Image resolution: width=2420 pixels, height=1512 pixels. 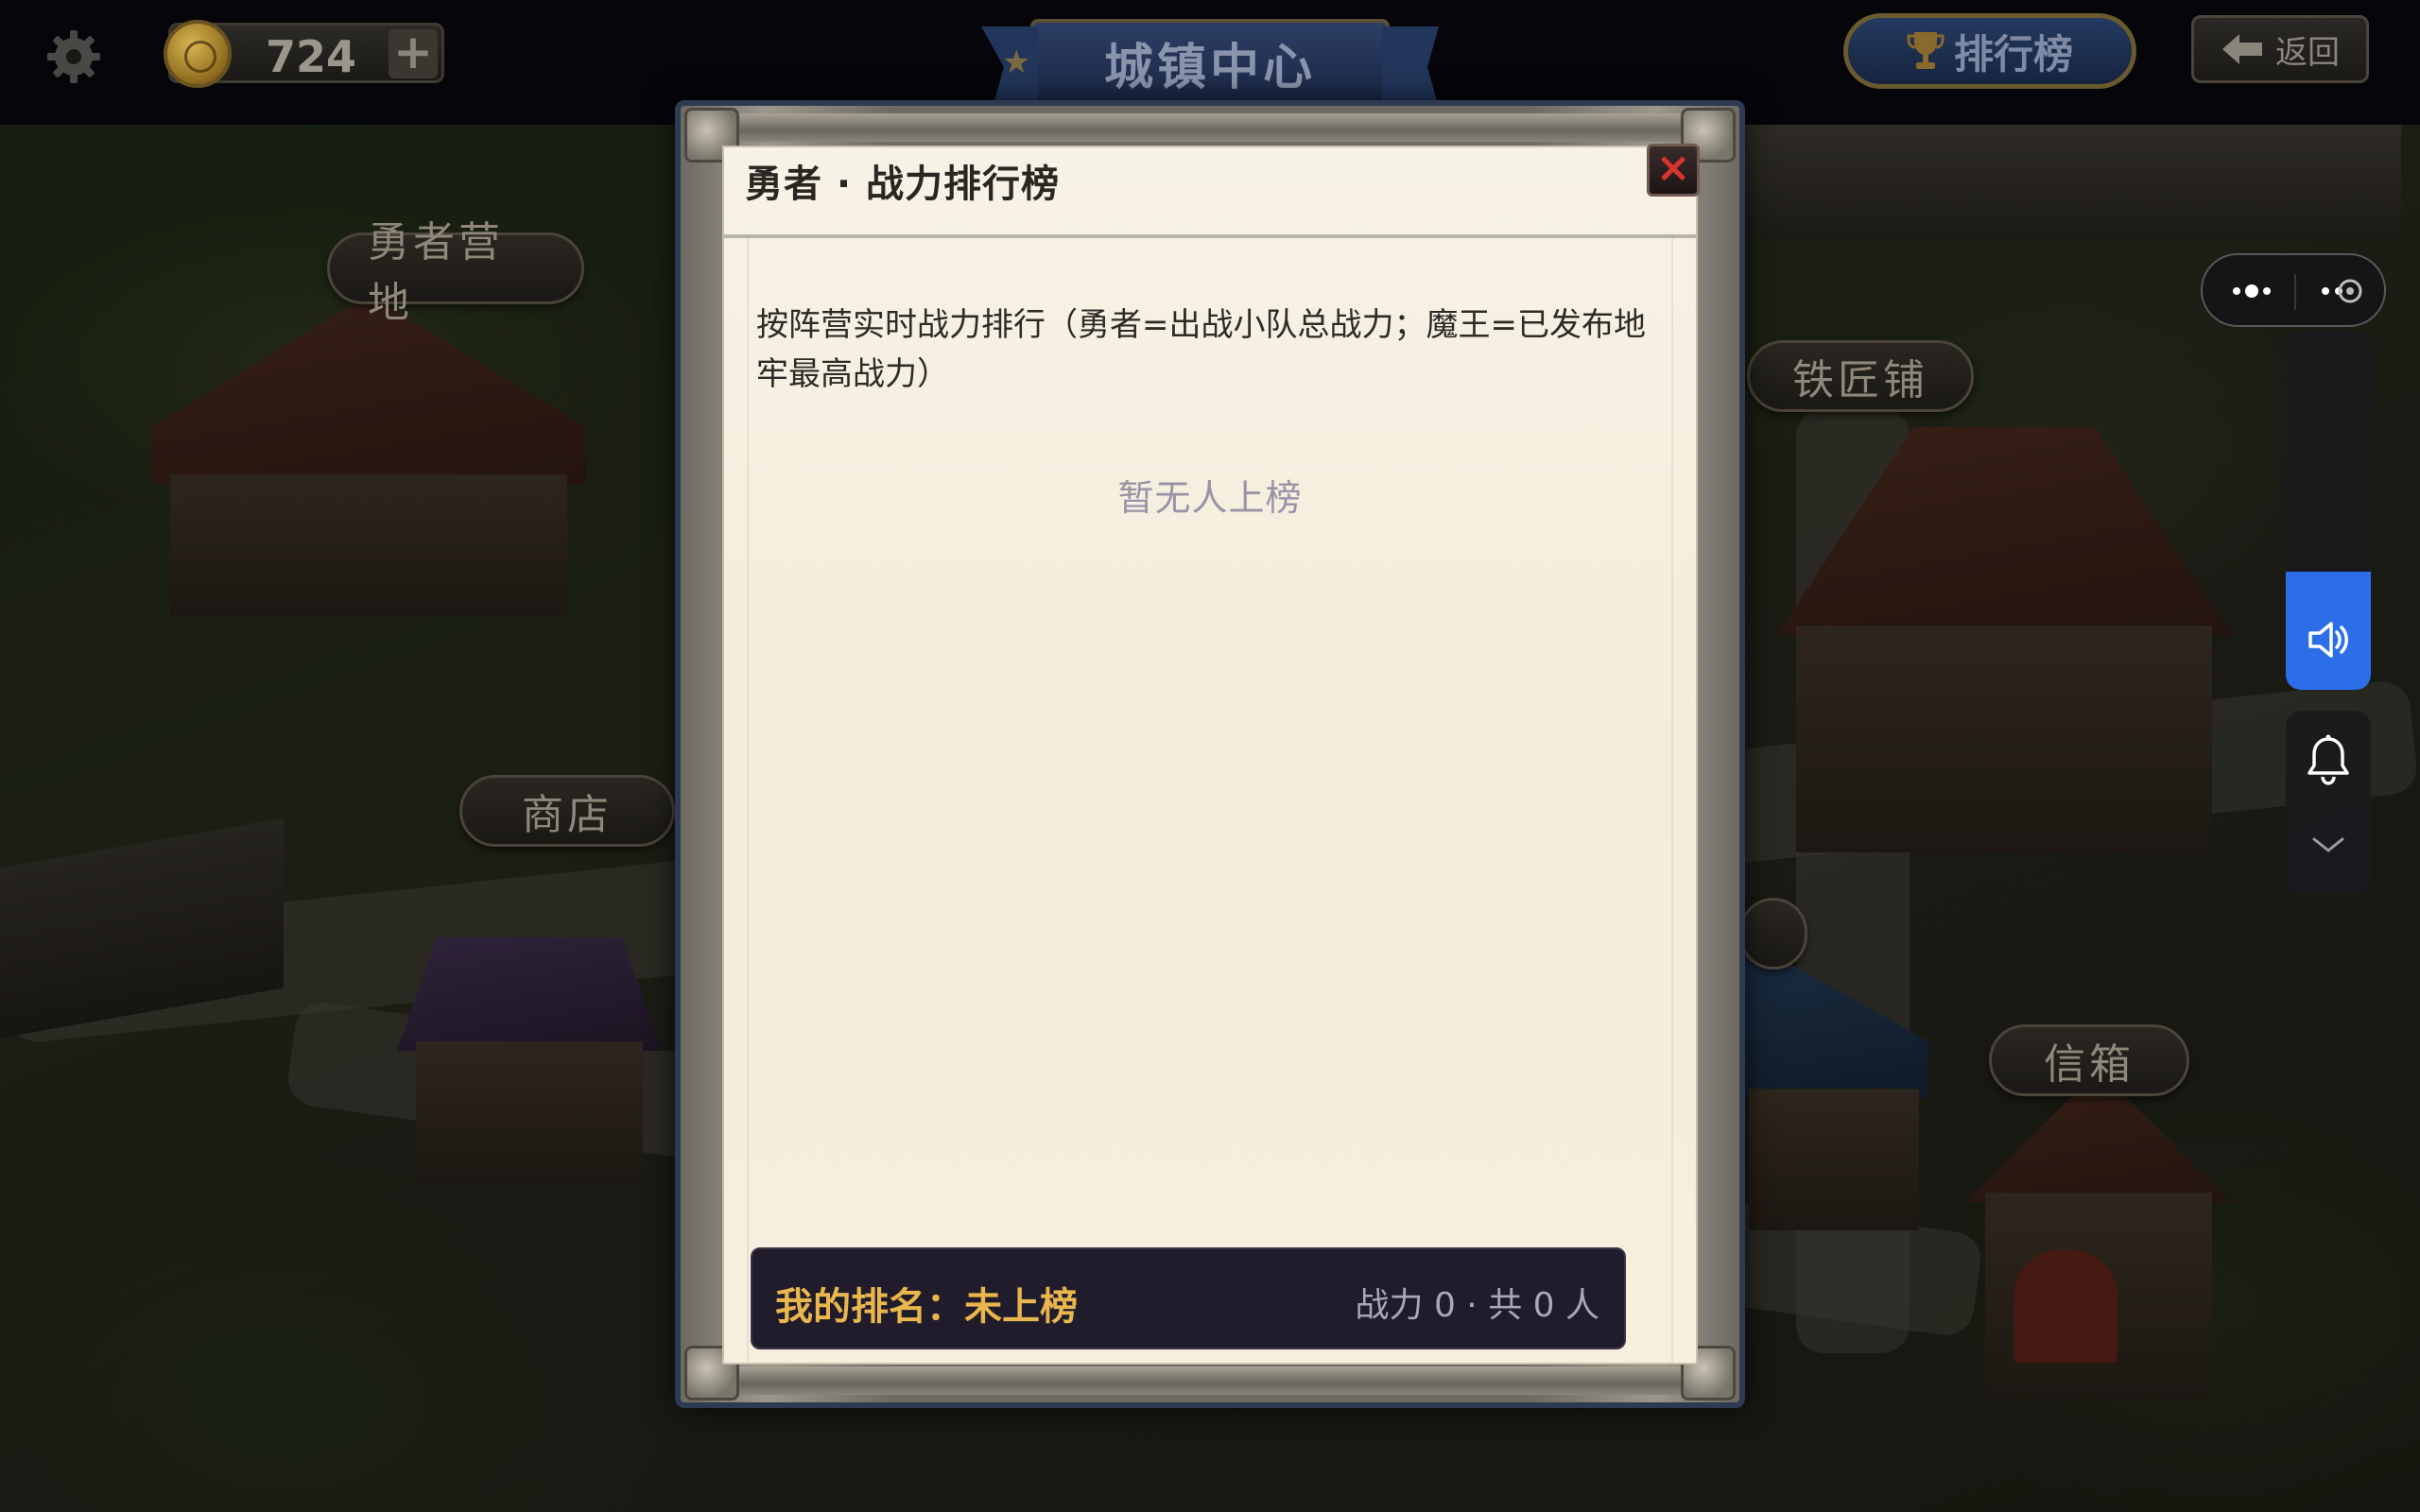 What do you see at coordinates (2328, 759) in the screenshot?
I see `bell-icon` at bounding box center [2328, 759].